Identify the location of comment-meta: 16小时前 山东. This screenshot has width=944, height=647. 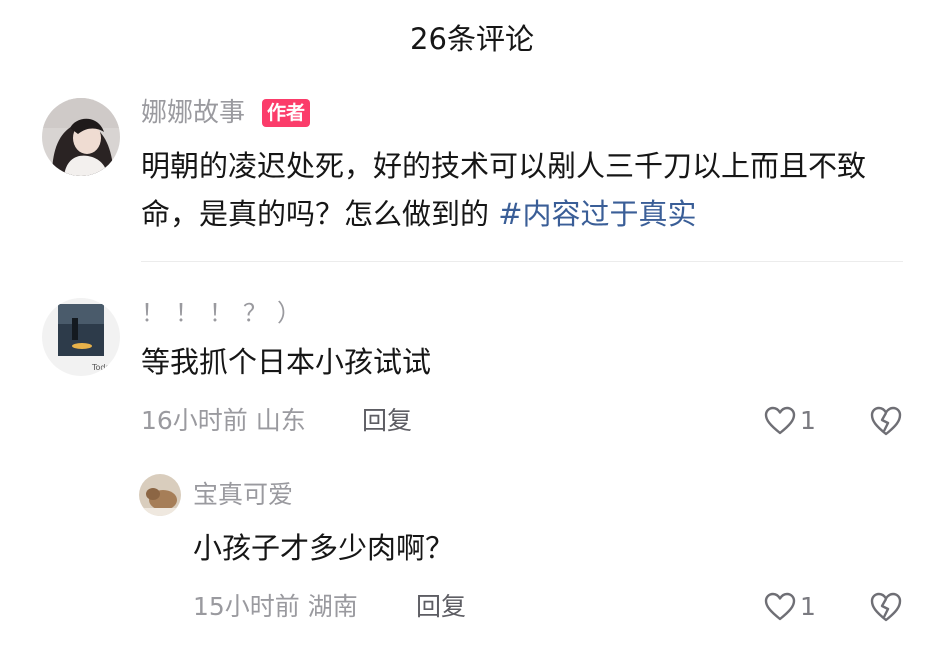
(223, 421).